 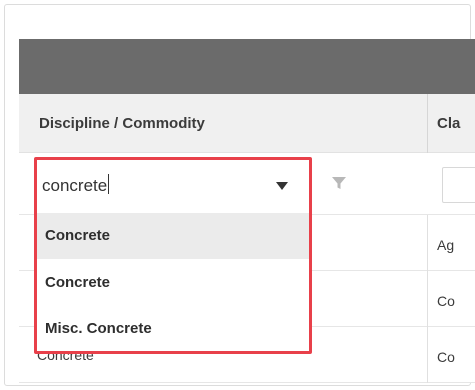 I want to click on column-header-class: Cla, so click(x=456, y=123).